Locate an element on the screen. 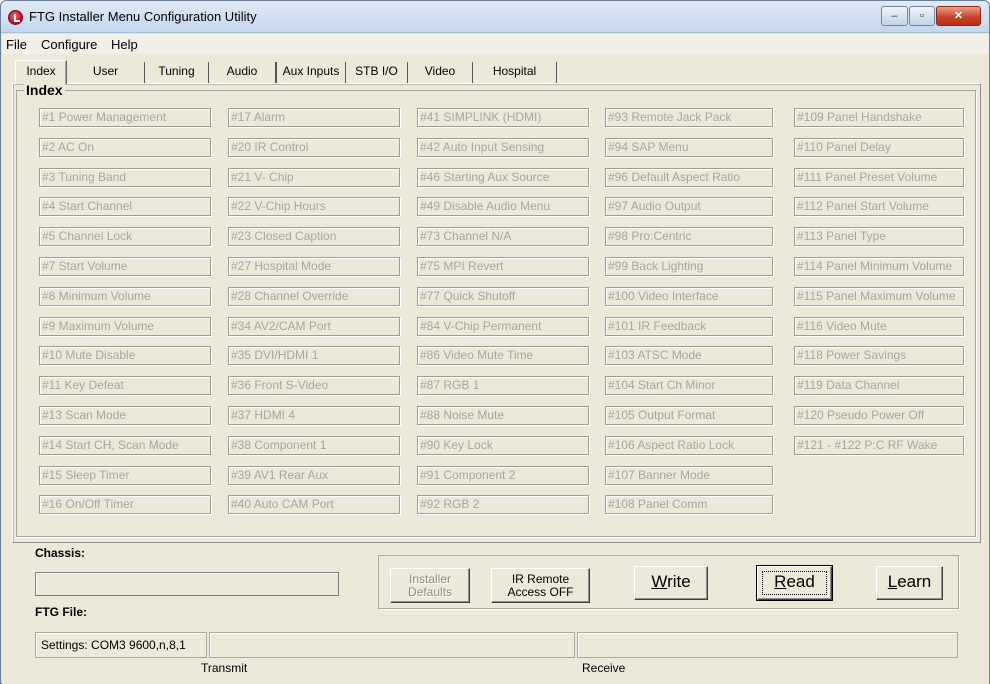 The image size is (990, 684). index-item: #73 Channel N/A is located at coordinates (503, 236).